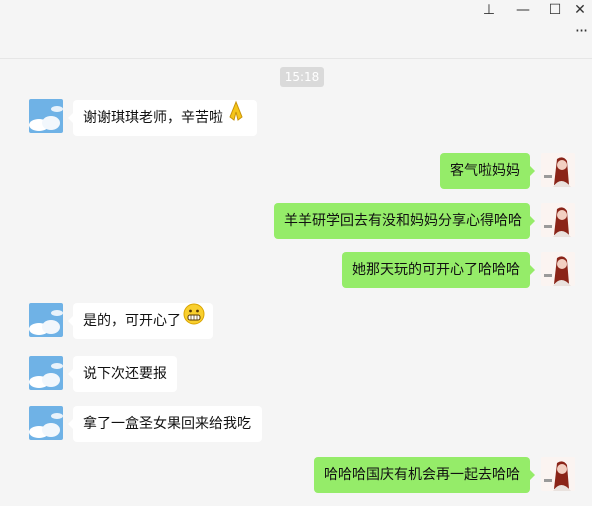 Image resolution: width=592 pixels, height=506 pixels. I want to click on more-options-icon: ···, so click(581, 32).